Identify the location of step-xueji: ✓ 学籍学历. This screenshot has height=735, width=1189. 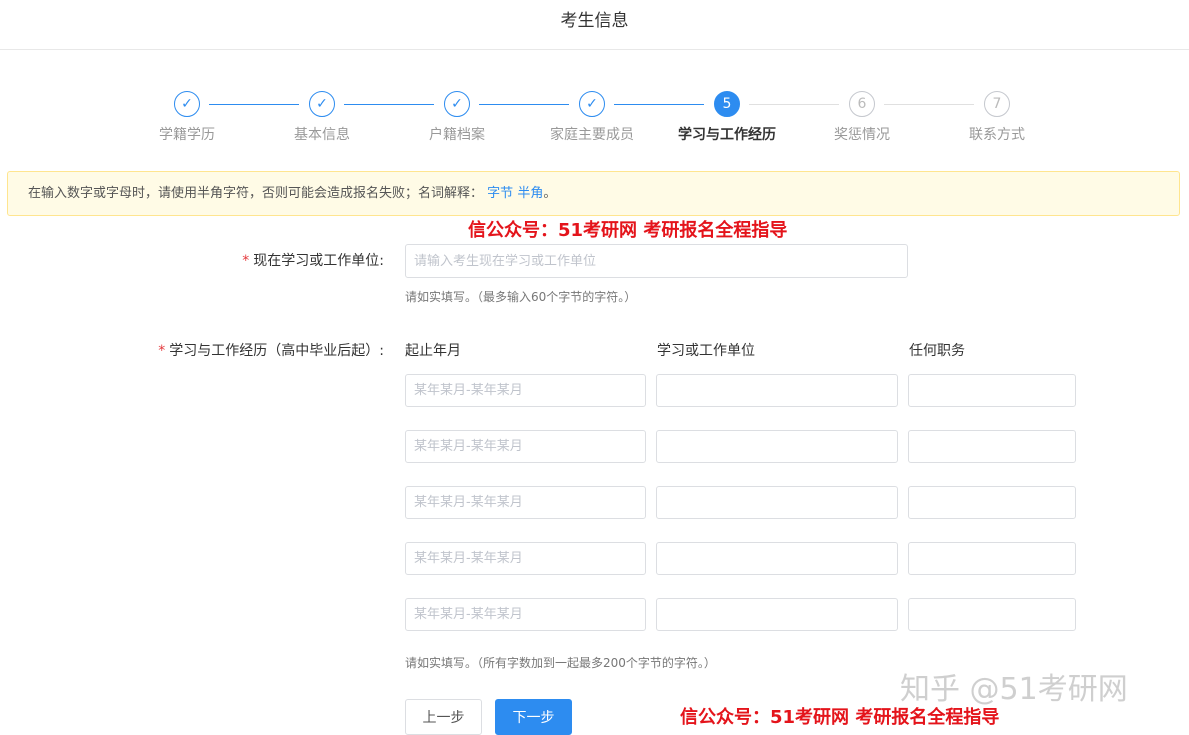
(187, 116).